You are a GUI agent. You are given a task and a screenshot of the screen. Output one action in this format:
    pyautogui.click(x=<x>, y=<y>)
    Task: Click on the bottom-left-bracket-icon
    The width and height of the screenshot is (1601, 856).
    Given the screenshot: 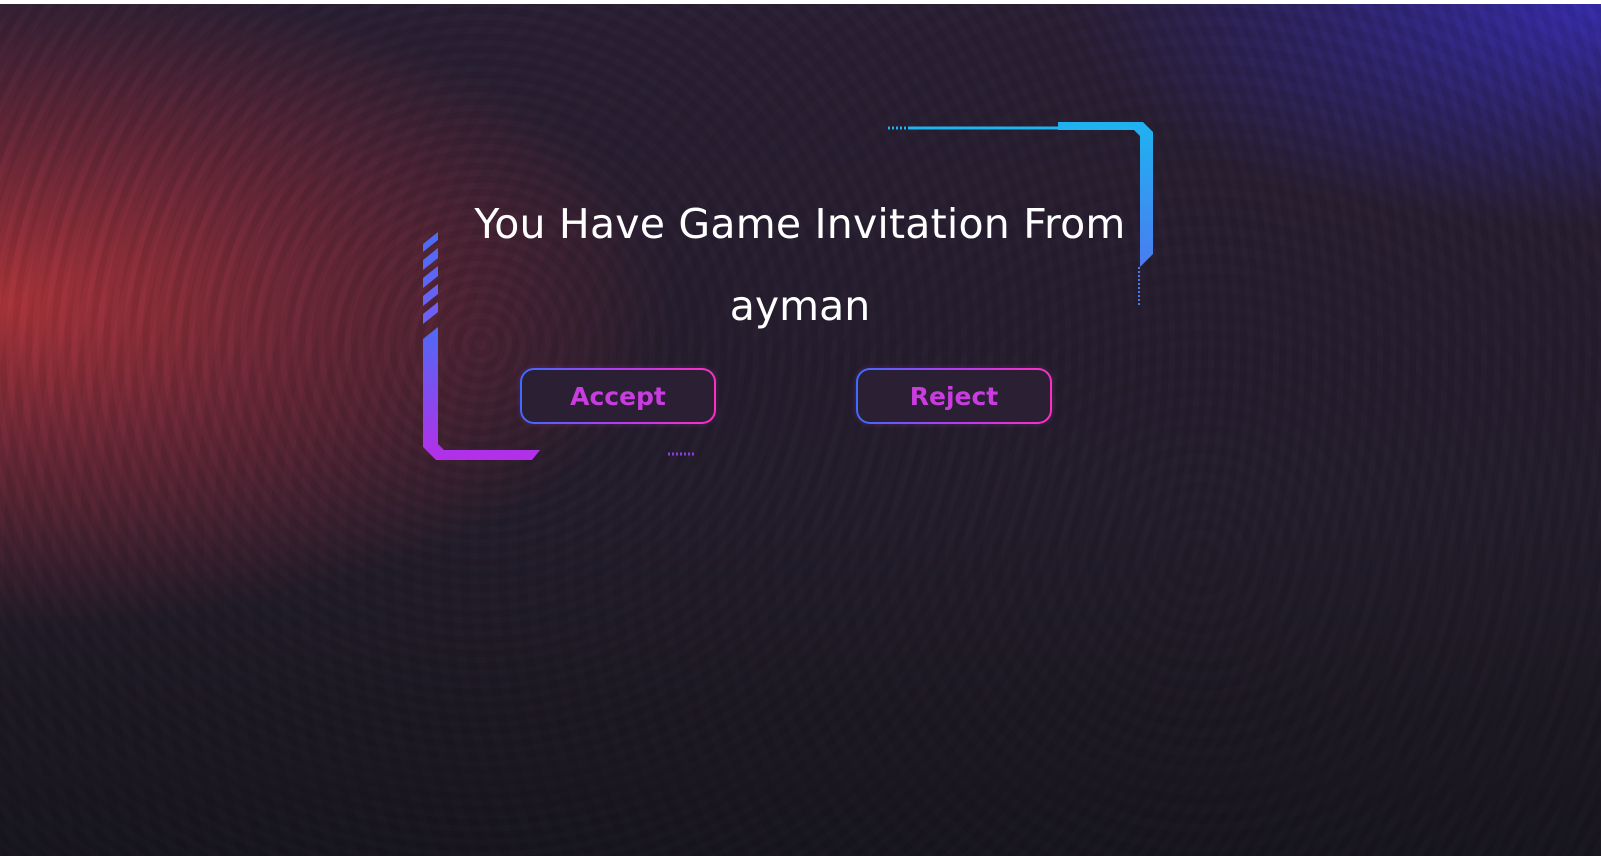 What is the action you would take?
    pyautogui.click(x=559, y=346)
    